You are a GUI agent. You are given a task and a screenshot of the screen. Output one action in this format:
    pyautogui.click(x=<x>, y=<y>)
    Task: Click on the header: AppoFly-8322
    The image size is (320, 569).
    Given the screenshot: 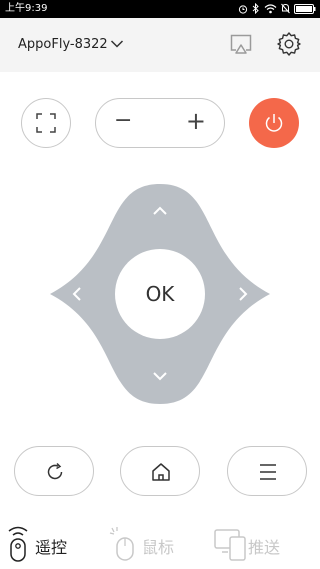 What is the action you would take?
    pyautogui.click(x=160, y=45)
    